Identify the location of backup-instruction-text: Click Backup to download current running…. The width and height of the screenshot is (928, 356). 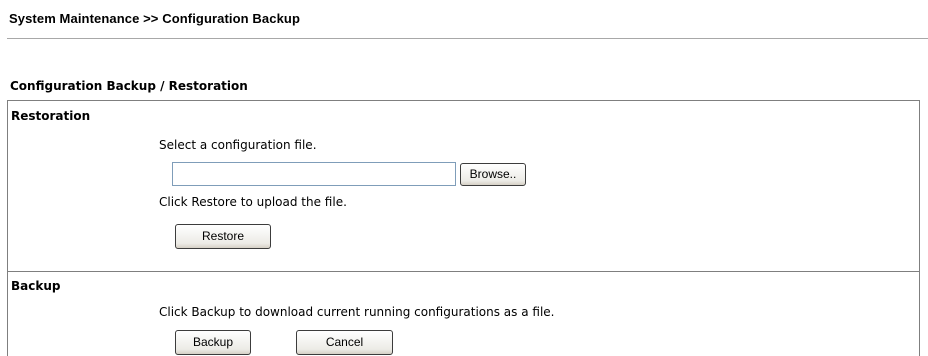
(357, 312).